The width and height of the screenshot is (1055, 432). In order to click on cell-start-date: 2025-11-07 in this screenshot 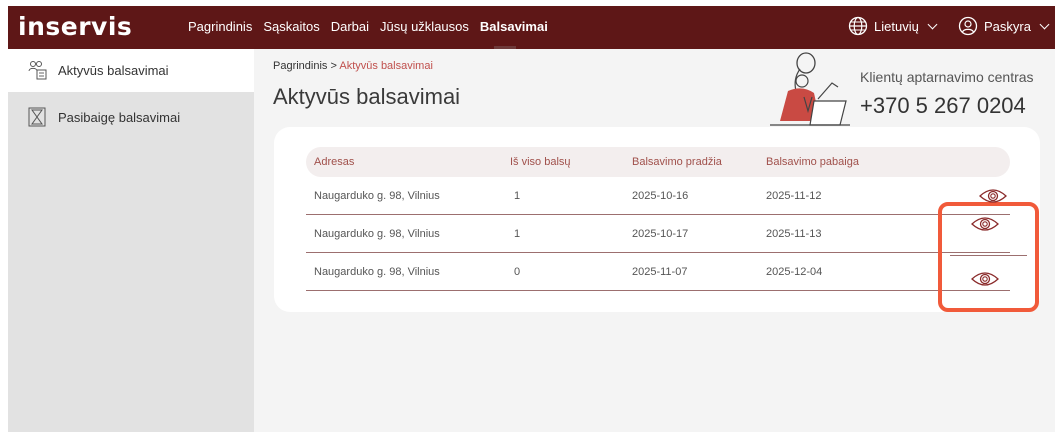, I will do `click(660, 272)`.